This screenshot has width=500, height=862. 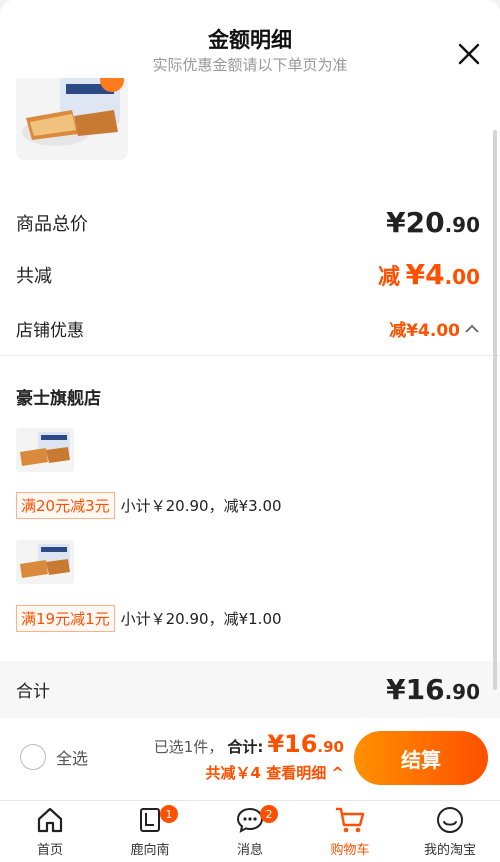 I want to click on settle-button: 结算, so click(x=421, y=758).